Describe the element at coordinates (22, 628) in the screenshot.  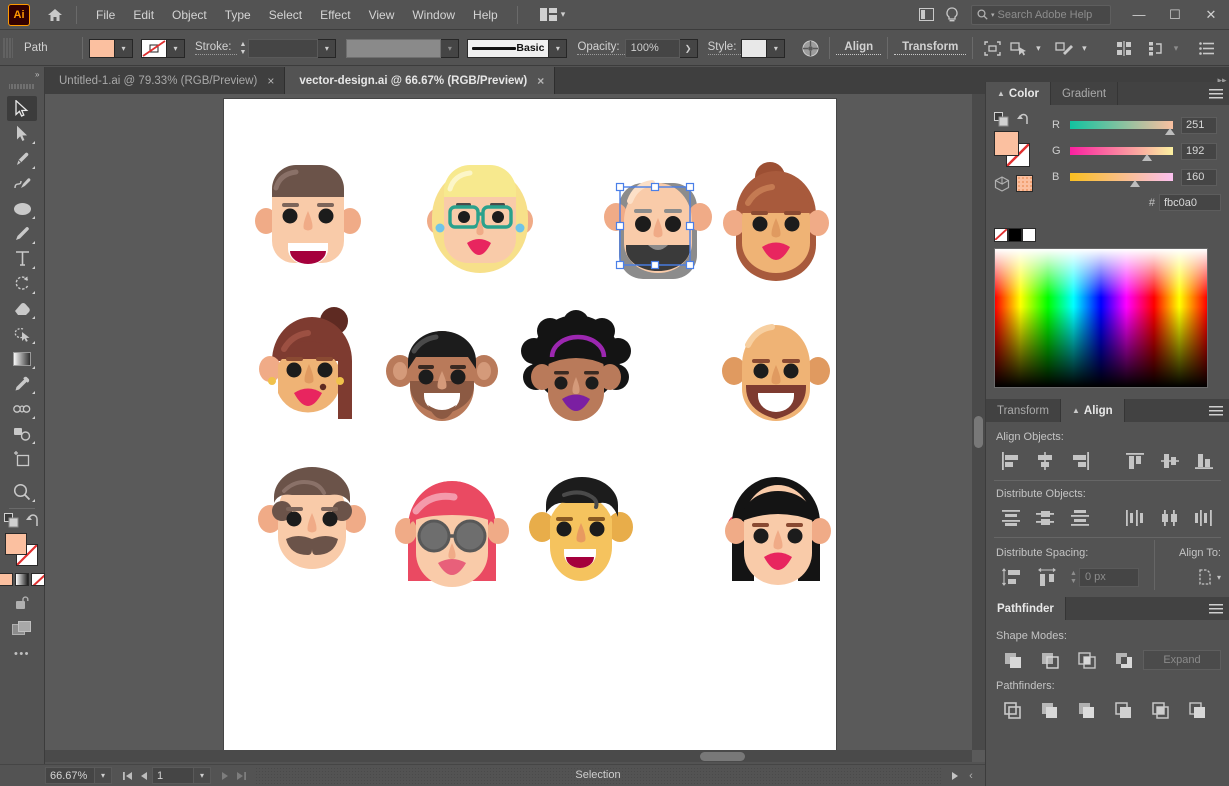
I see `screen-mode-icon` at that location.